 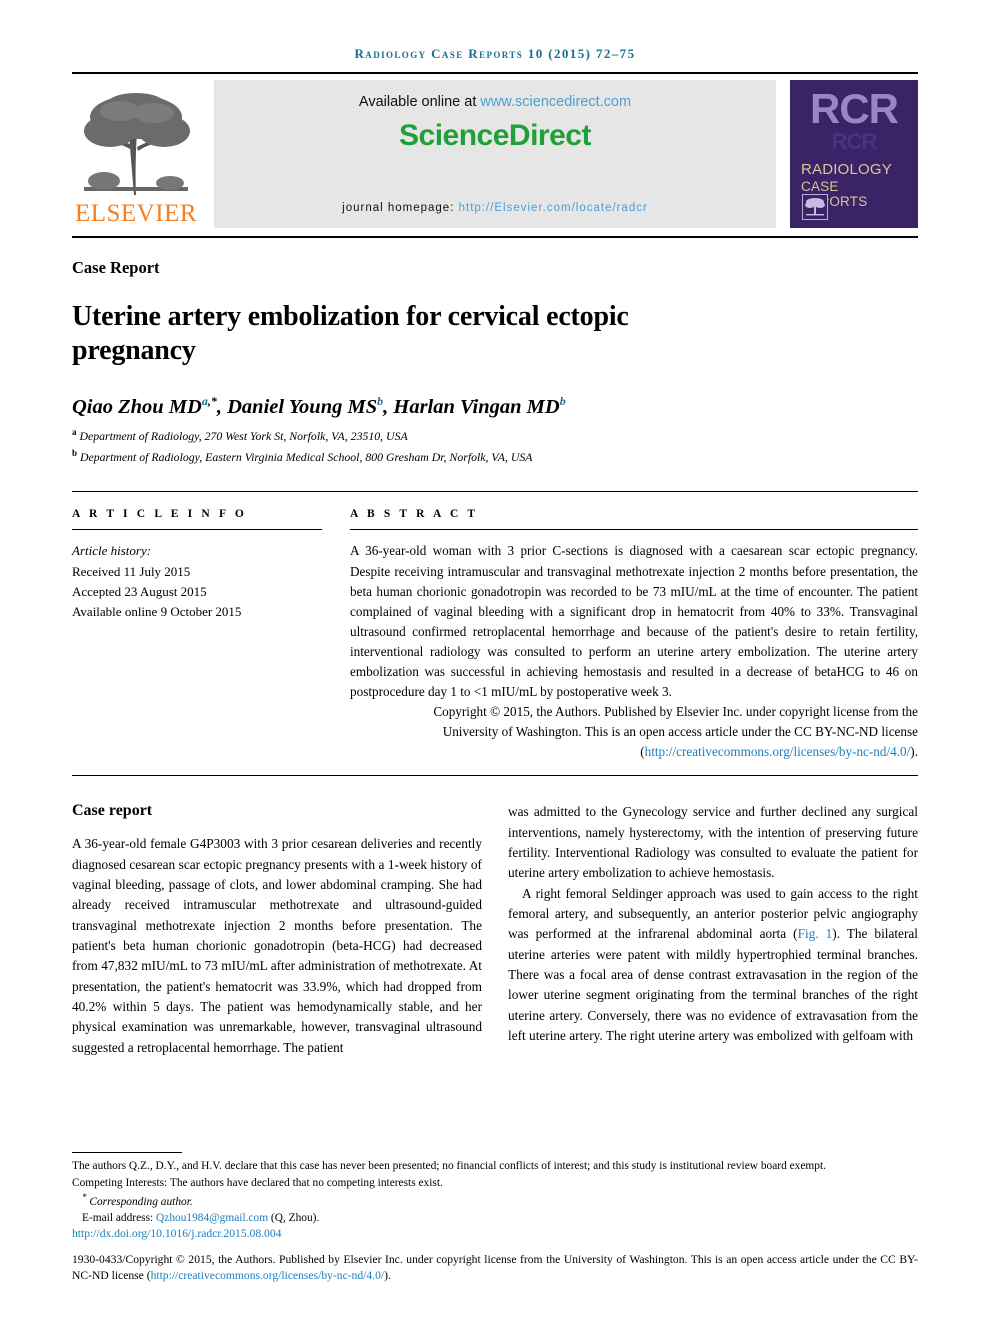 I want to click on header-rule, so click(x=495, y=73).